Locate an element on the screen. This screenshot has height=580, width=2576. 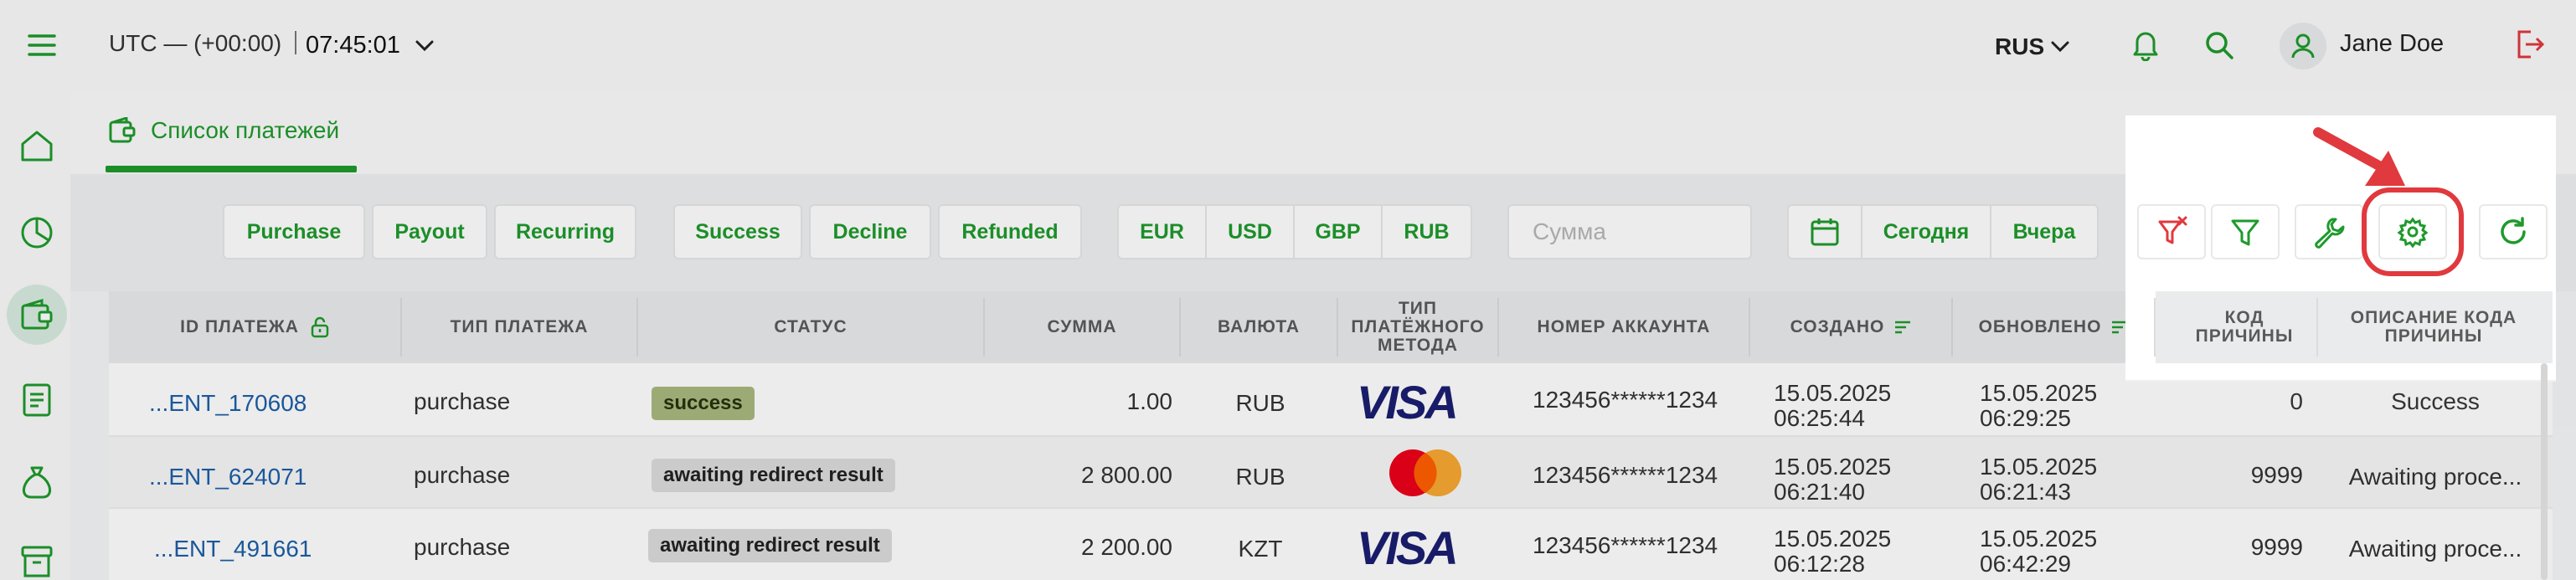
timezone-label: UTC — (+00:00) is located at coordinates (195, 43).